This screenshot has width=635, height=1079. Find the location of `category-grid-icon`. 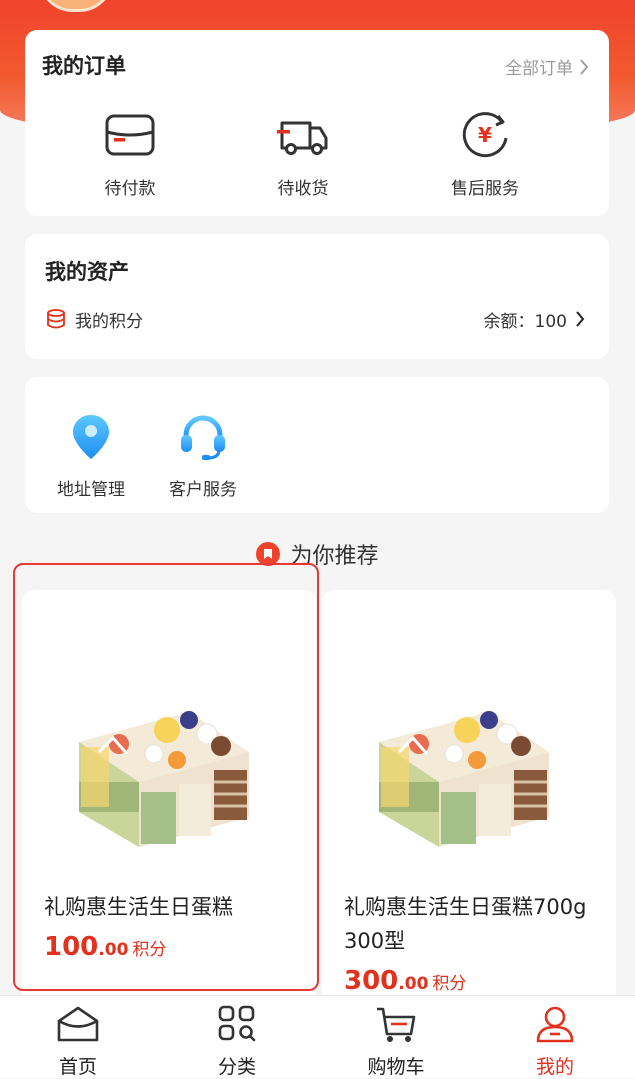

category-grid-icon is located at coordinates (237, 1023).